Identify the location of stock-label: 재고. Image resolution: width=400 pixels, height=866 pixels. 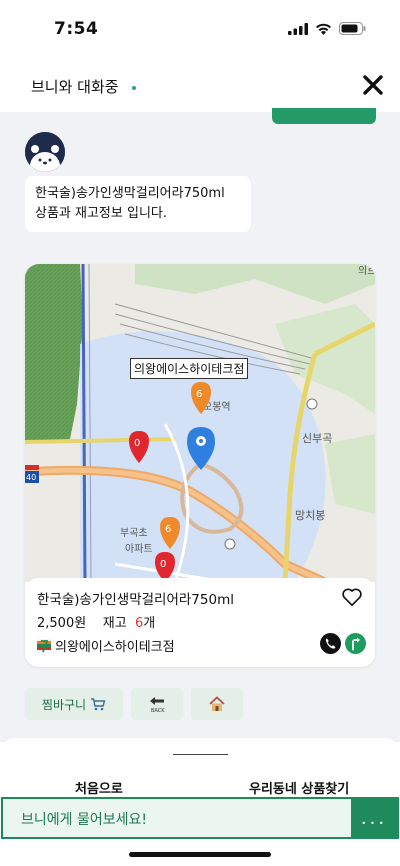
(114, 623).